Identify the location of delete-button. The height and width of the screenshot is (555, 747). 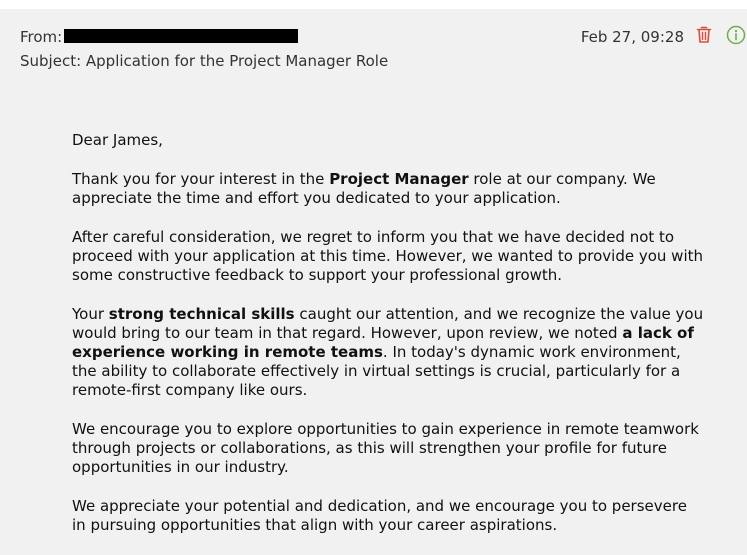
(704, 37).